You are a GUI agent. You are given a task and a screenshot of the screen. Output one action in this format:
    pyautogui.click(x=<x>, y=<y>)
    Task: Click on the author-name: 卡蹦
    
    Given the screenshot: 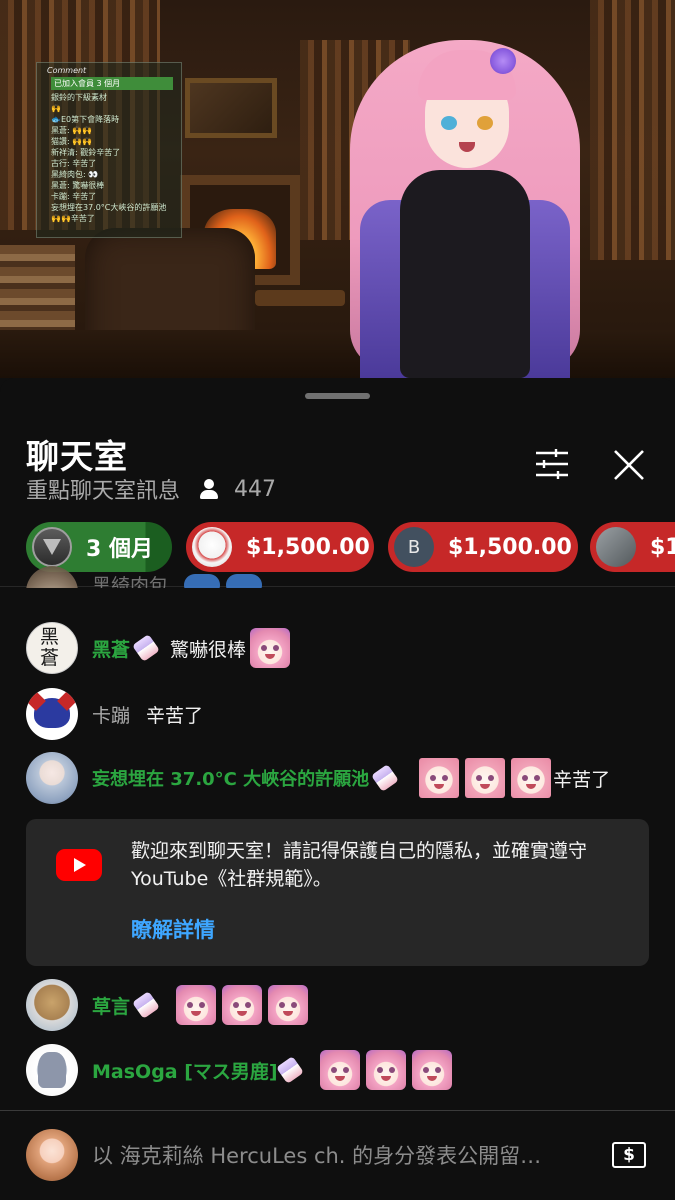 What is the action you would take?
    pyautogui.click(x=111, y=715)
    